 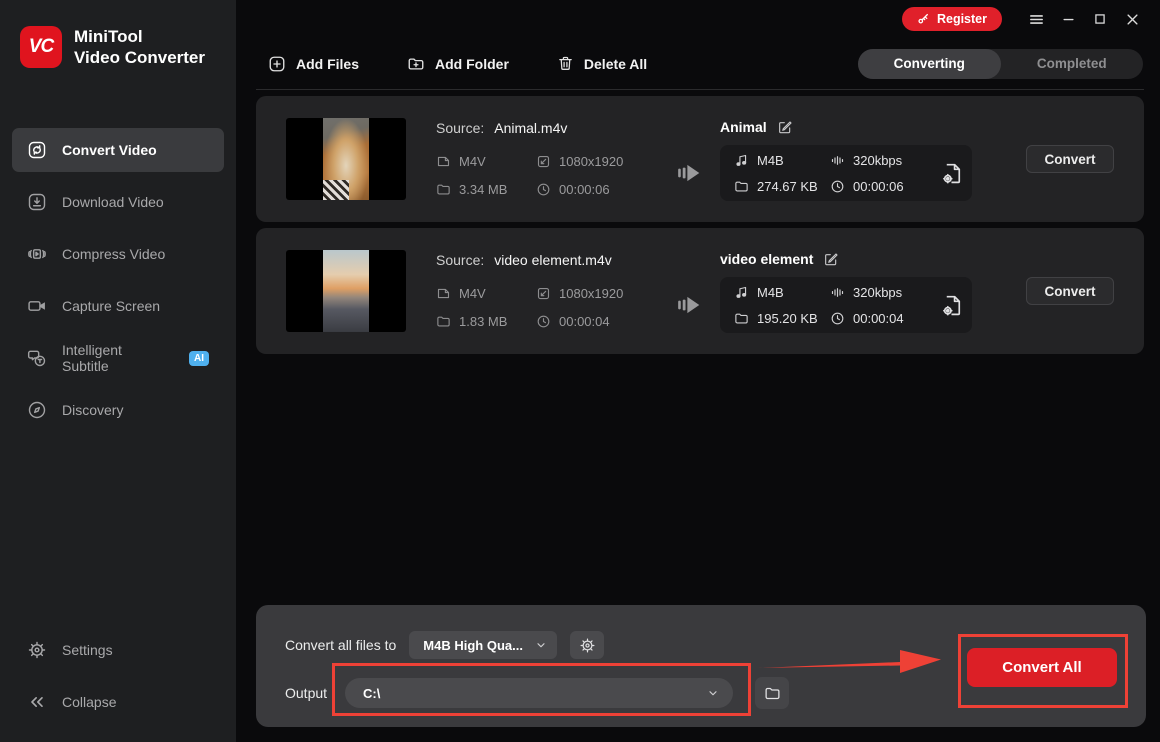 I want to click on target-size: 195.20 KB, so click(x=787, y=318).